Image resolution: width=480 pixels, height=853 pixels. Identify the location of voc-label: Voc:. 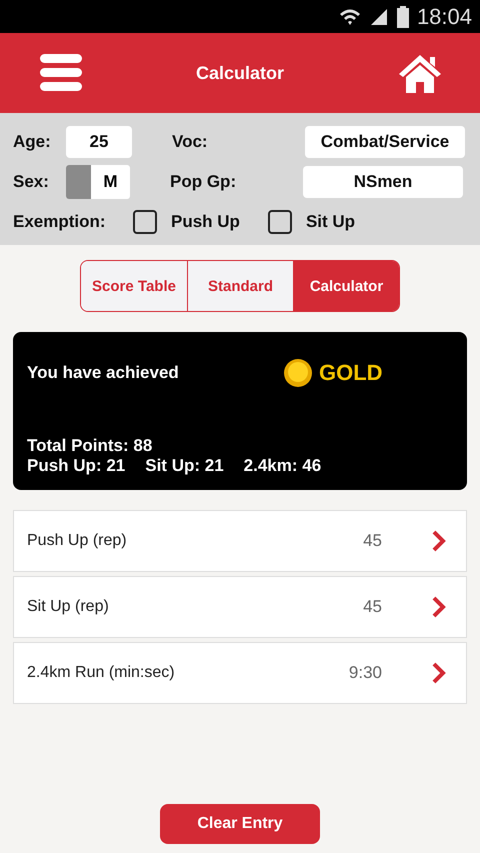
(190, 142).